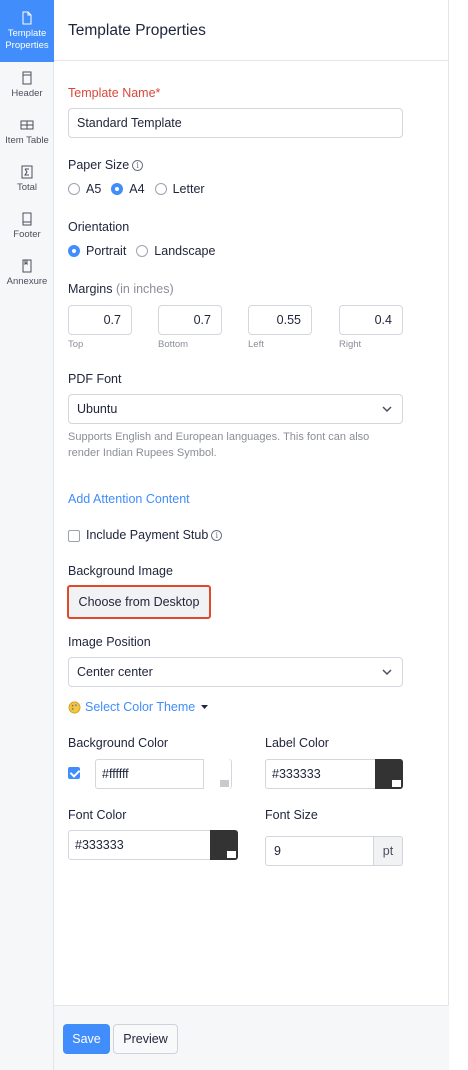  I want to click on include-payment-stub-checkbox, so click(74, 536).